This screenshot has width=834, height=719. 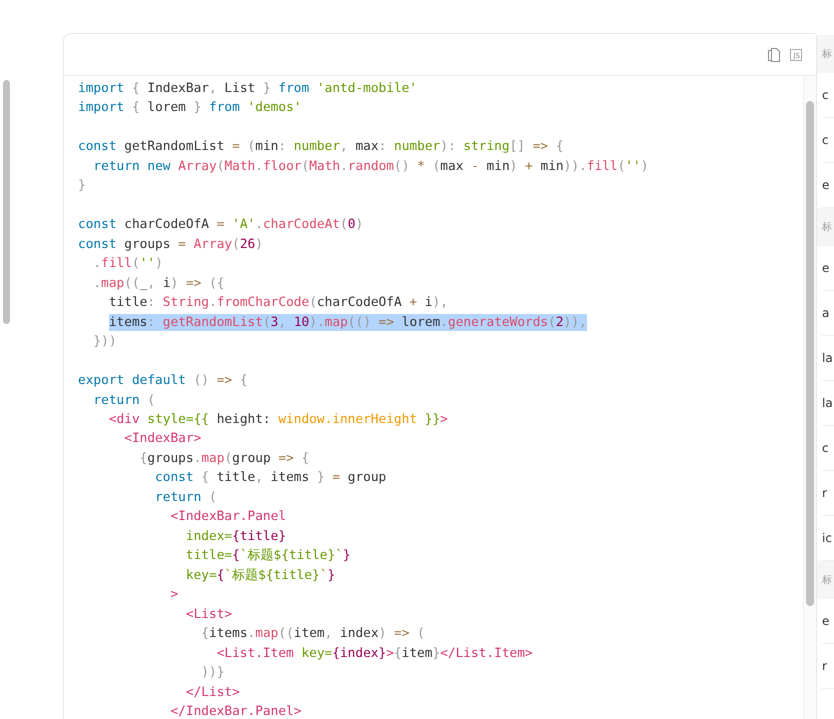 What do you see at coordinates (224, 459) in the screenshot?
I see `code-line: {groups.map(group => {` at bounding box center [224, 459].